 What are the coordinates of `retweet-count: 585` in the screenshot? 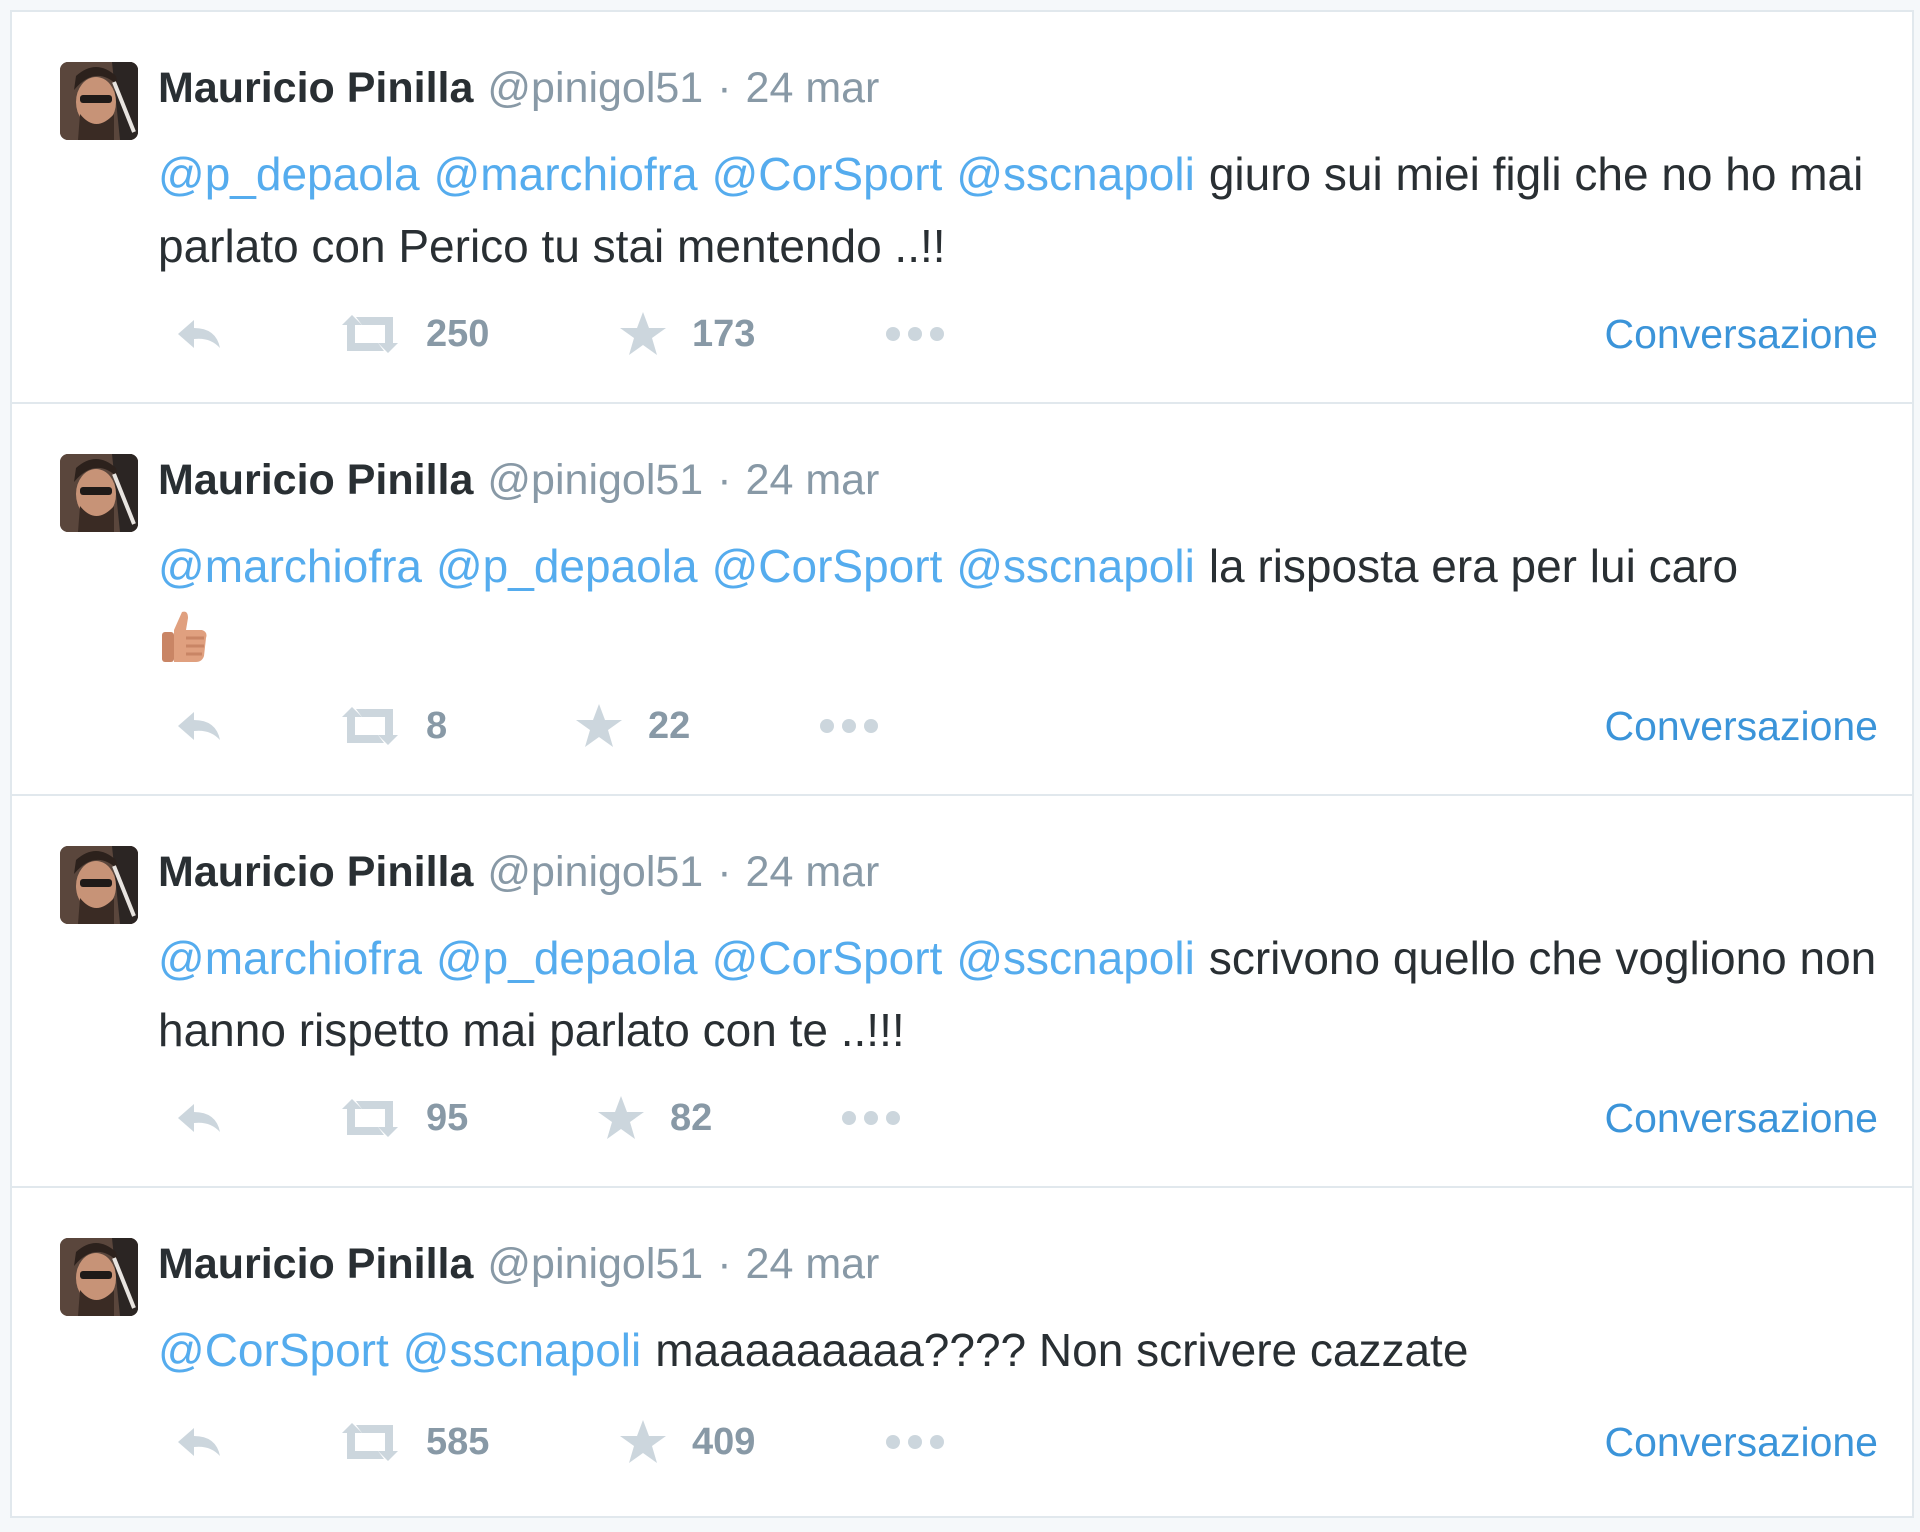 It's located at (458, 1441).